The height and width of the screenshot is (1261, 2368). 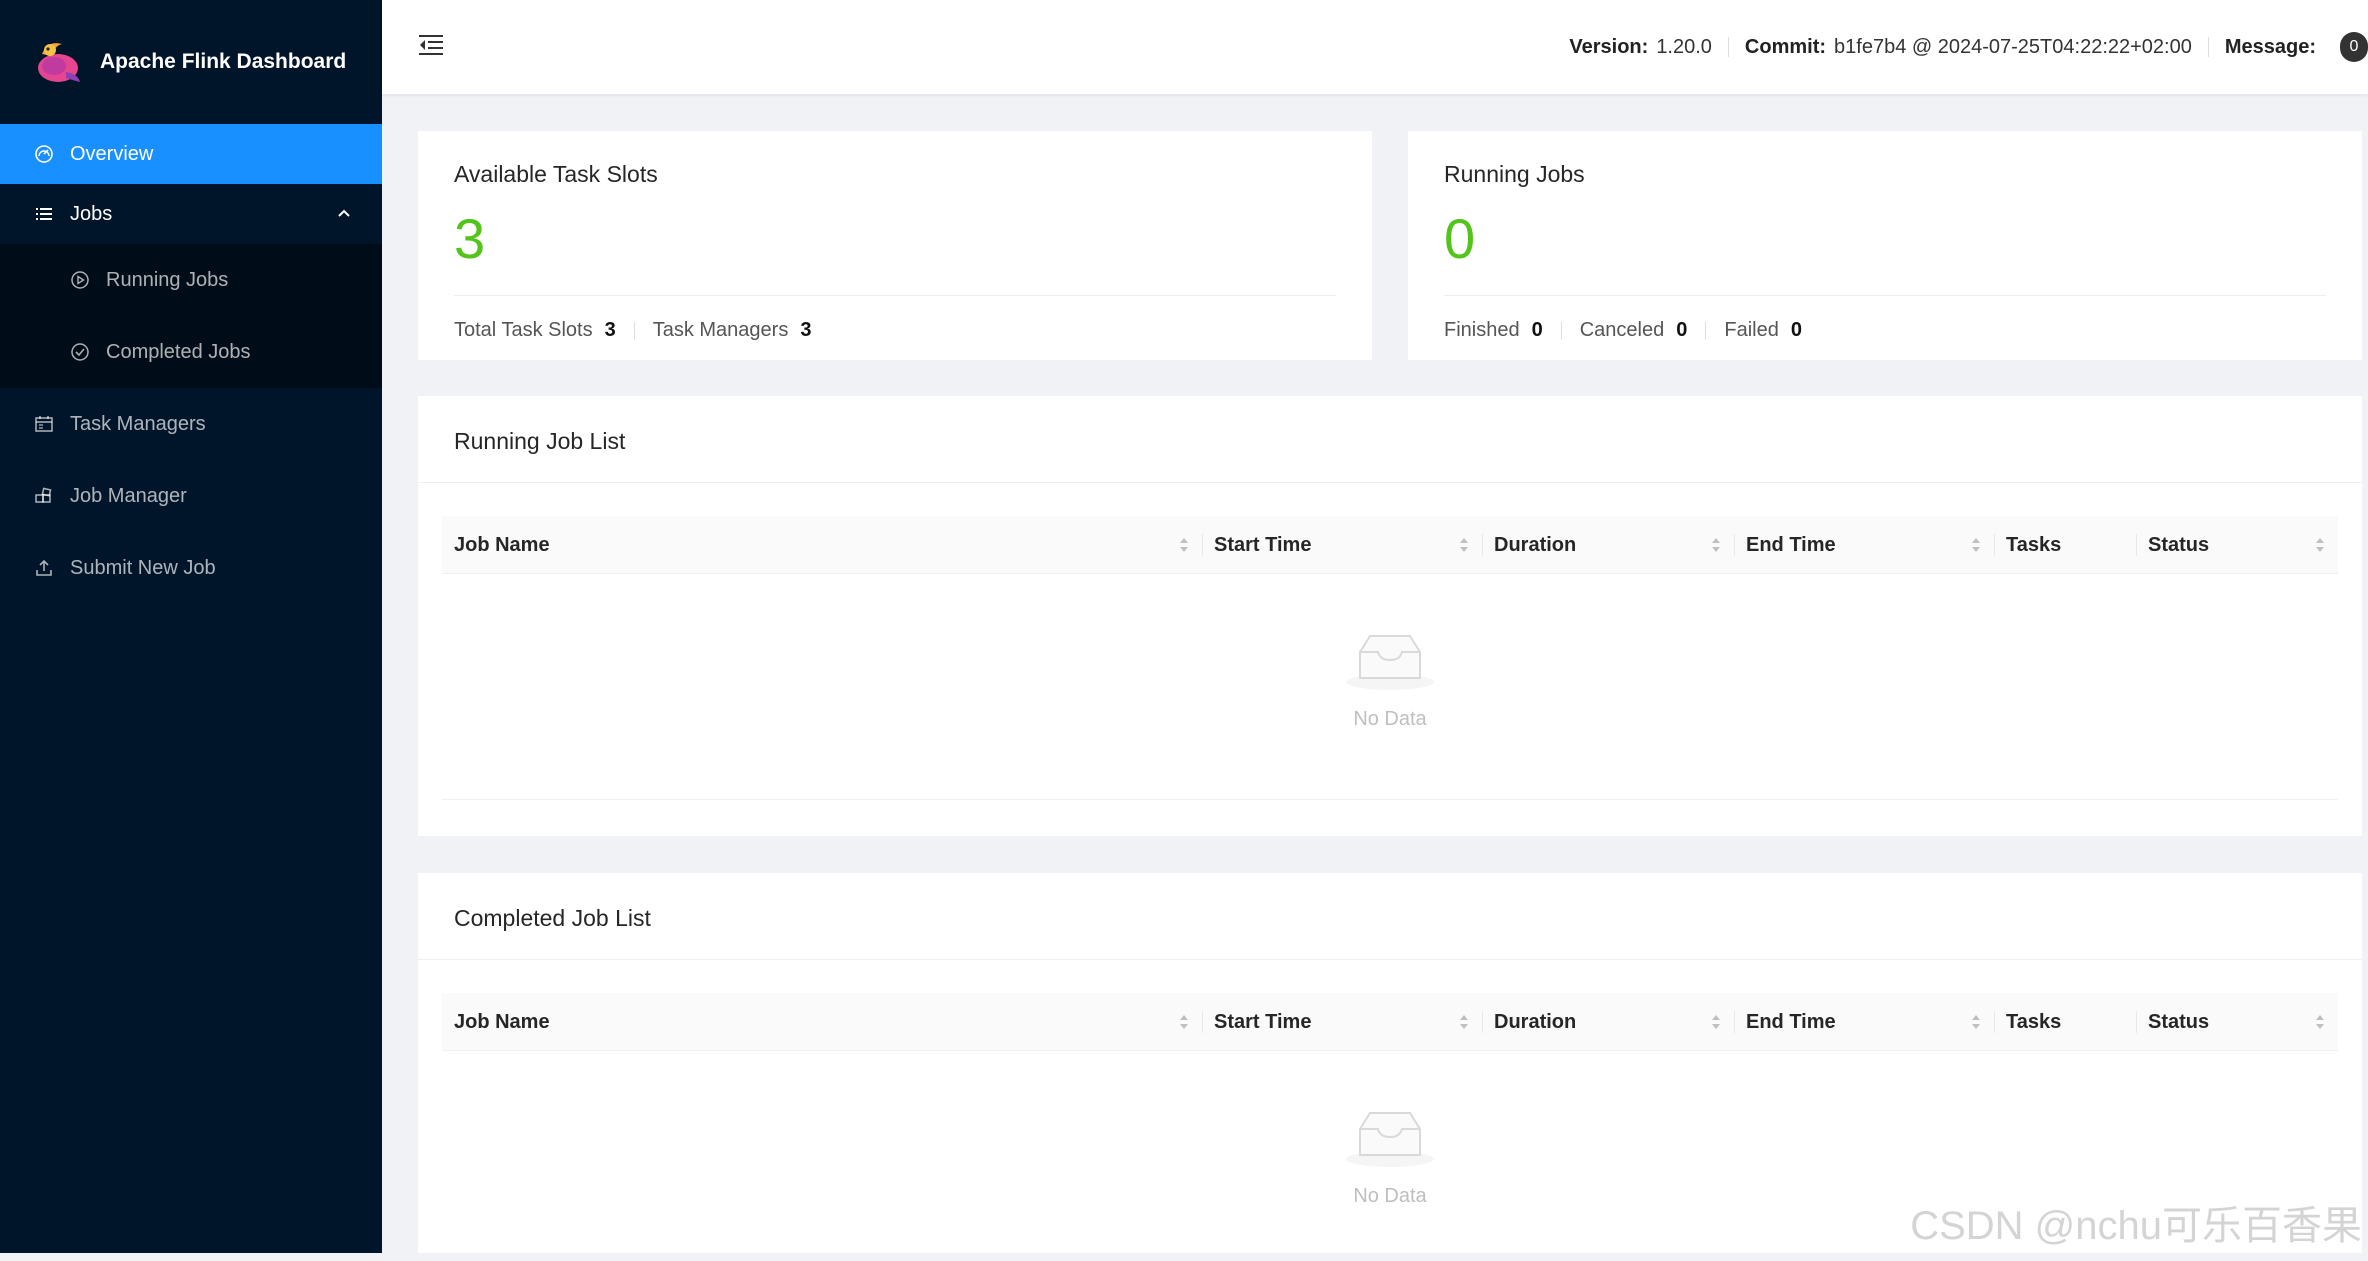 What do you see at coordinates (2354, 47) in the screenshot?
I see `message-count-badge: 0` at bounding box center [2354, 47].